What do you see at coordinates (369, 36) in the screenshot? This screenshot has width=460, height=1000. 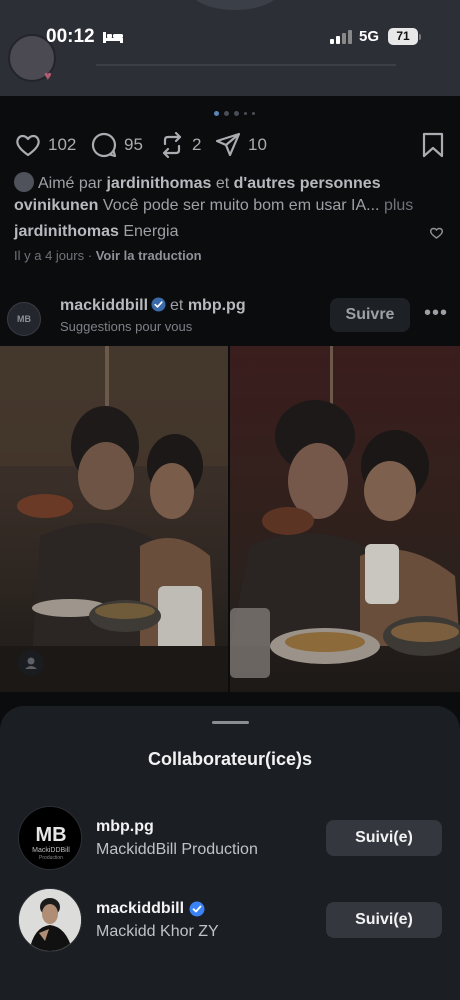 I see `network-type: 5G` at bounding box center [369, 36].